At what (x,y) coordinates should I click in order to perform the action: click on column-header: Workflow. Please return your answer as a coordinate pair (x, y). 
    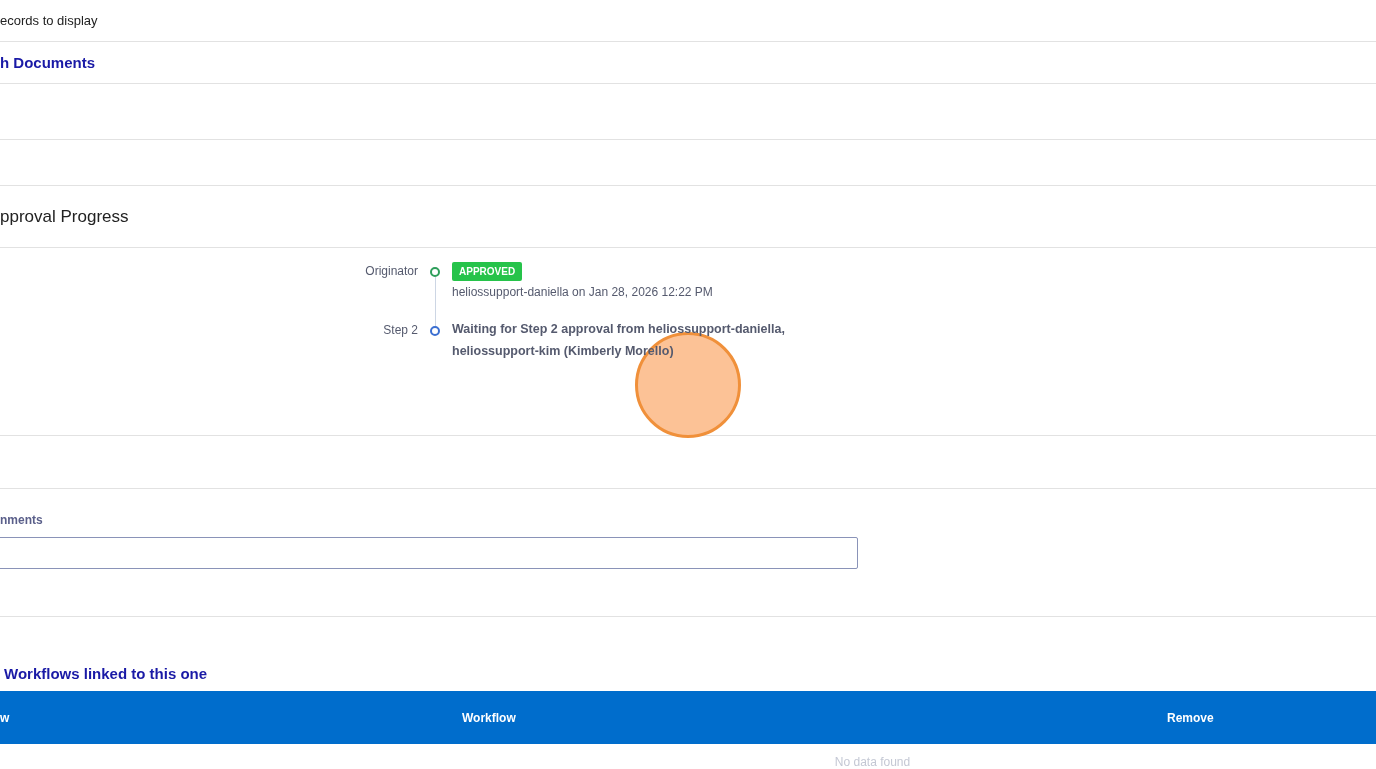
    Looking at the image, I should click on (489, 717).